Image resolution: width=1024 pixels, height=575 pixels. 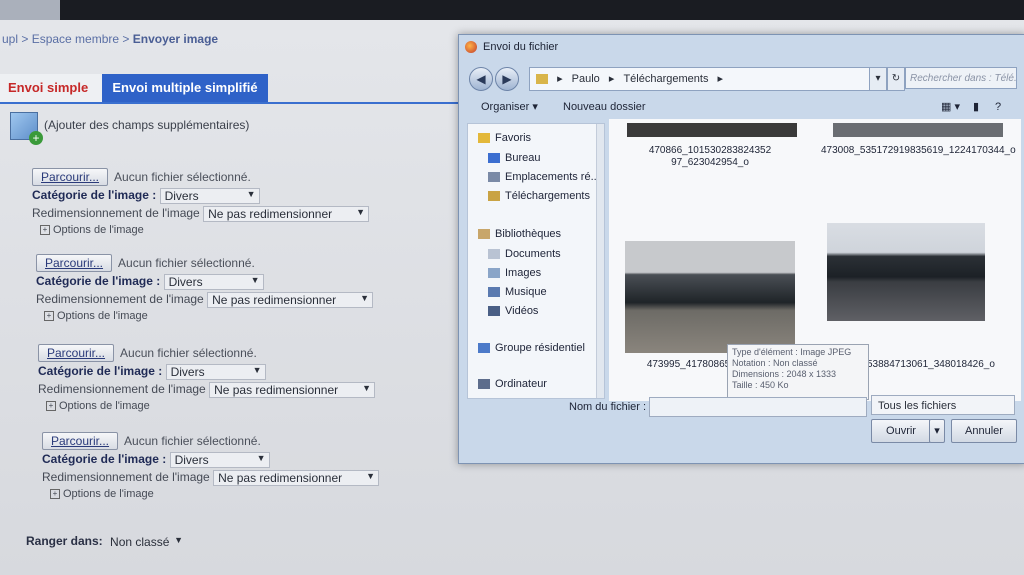 I want to click on category-value: Divers, so click(x=187, y=372).